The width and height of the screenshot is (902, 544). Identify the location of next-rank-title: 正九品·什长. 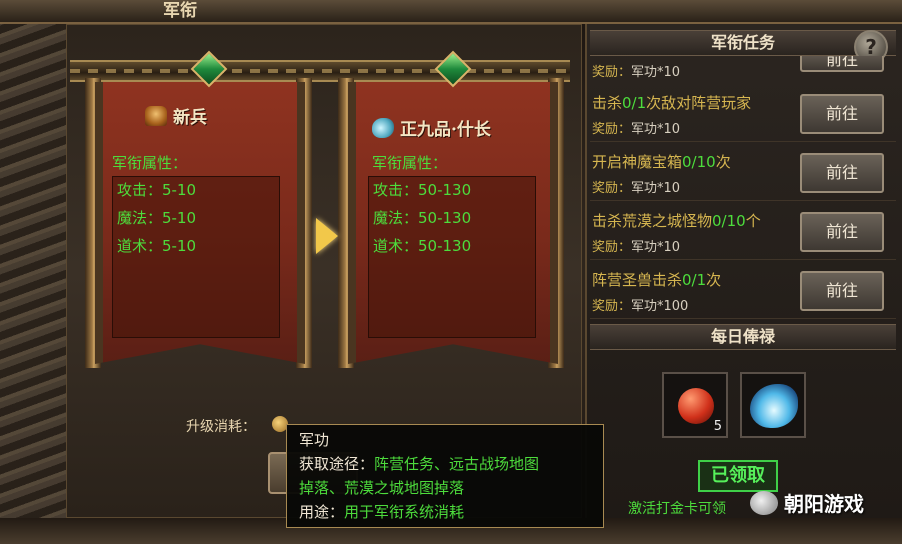
(431, 127).